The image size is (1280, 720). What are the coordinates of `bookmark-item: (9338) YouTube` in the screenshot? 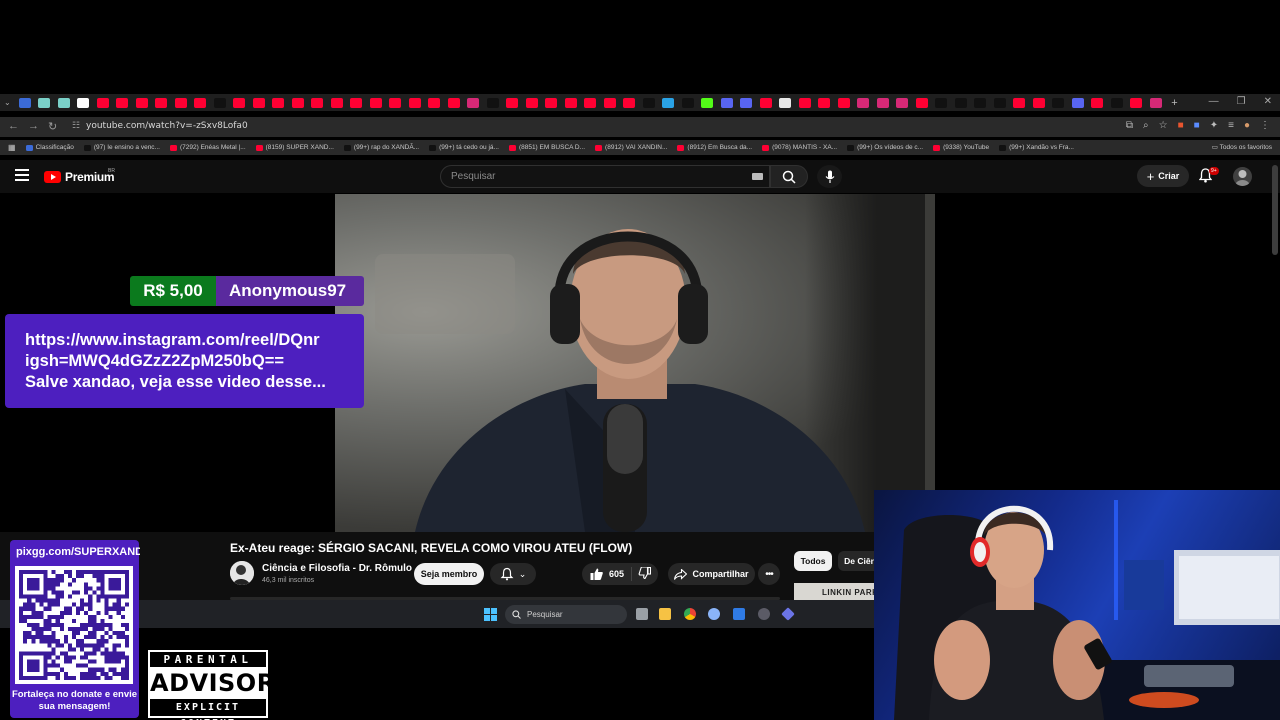 It's located at (961, 147).